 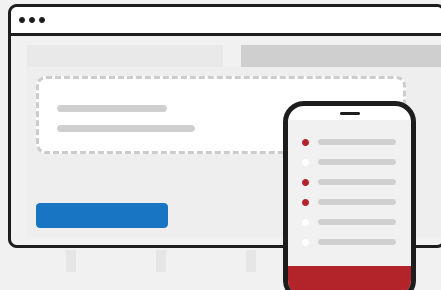 What do you see at coordinates (226, 21) in the screenshot?
I see `window-titlebar` at bounding box center [226, 21].